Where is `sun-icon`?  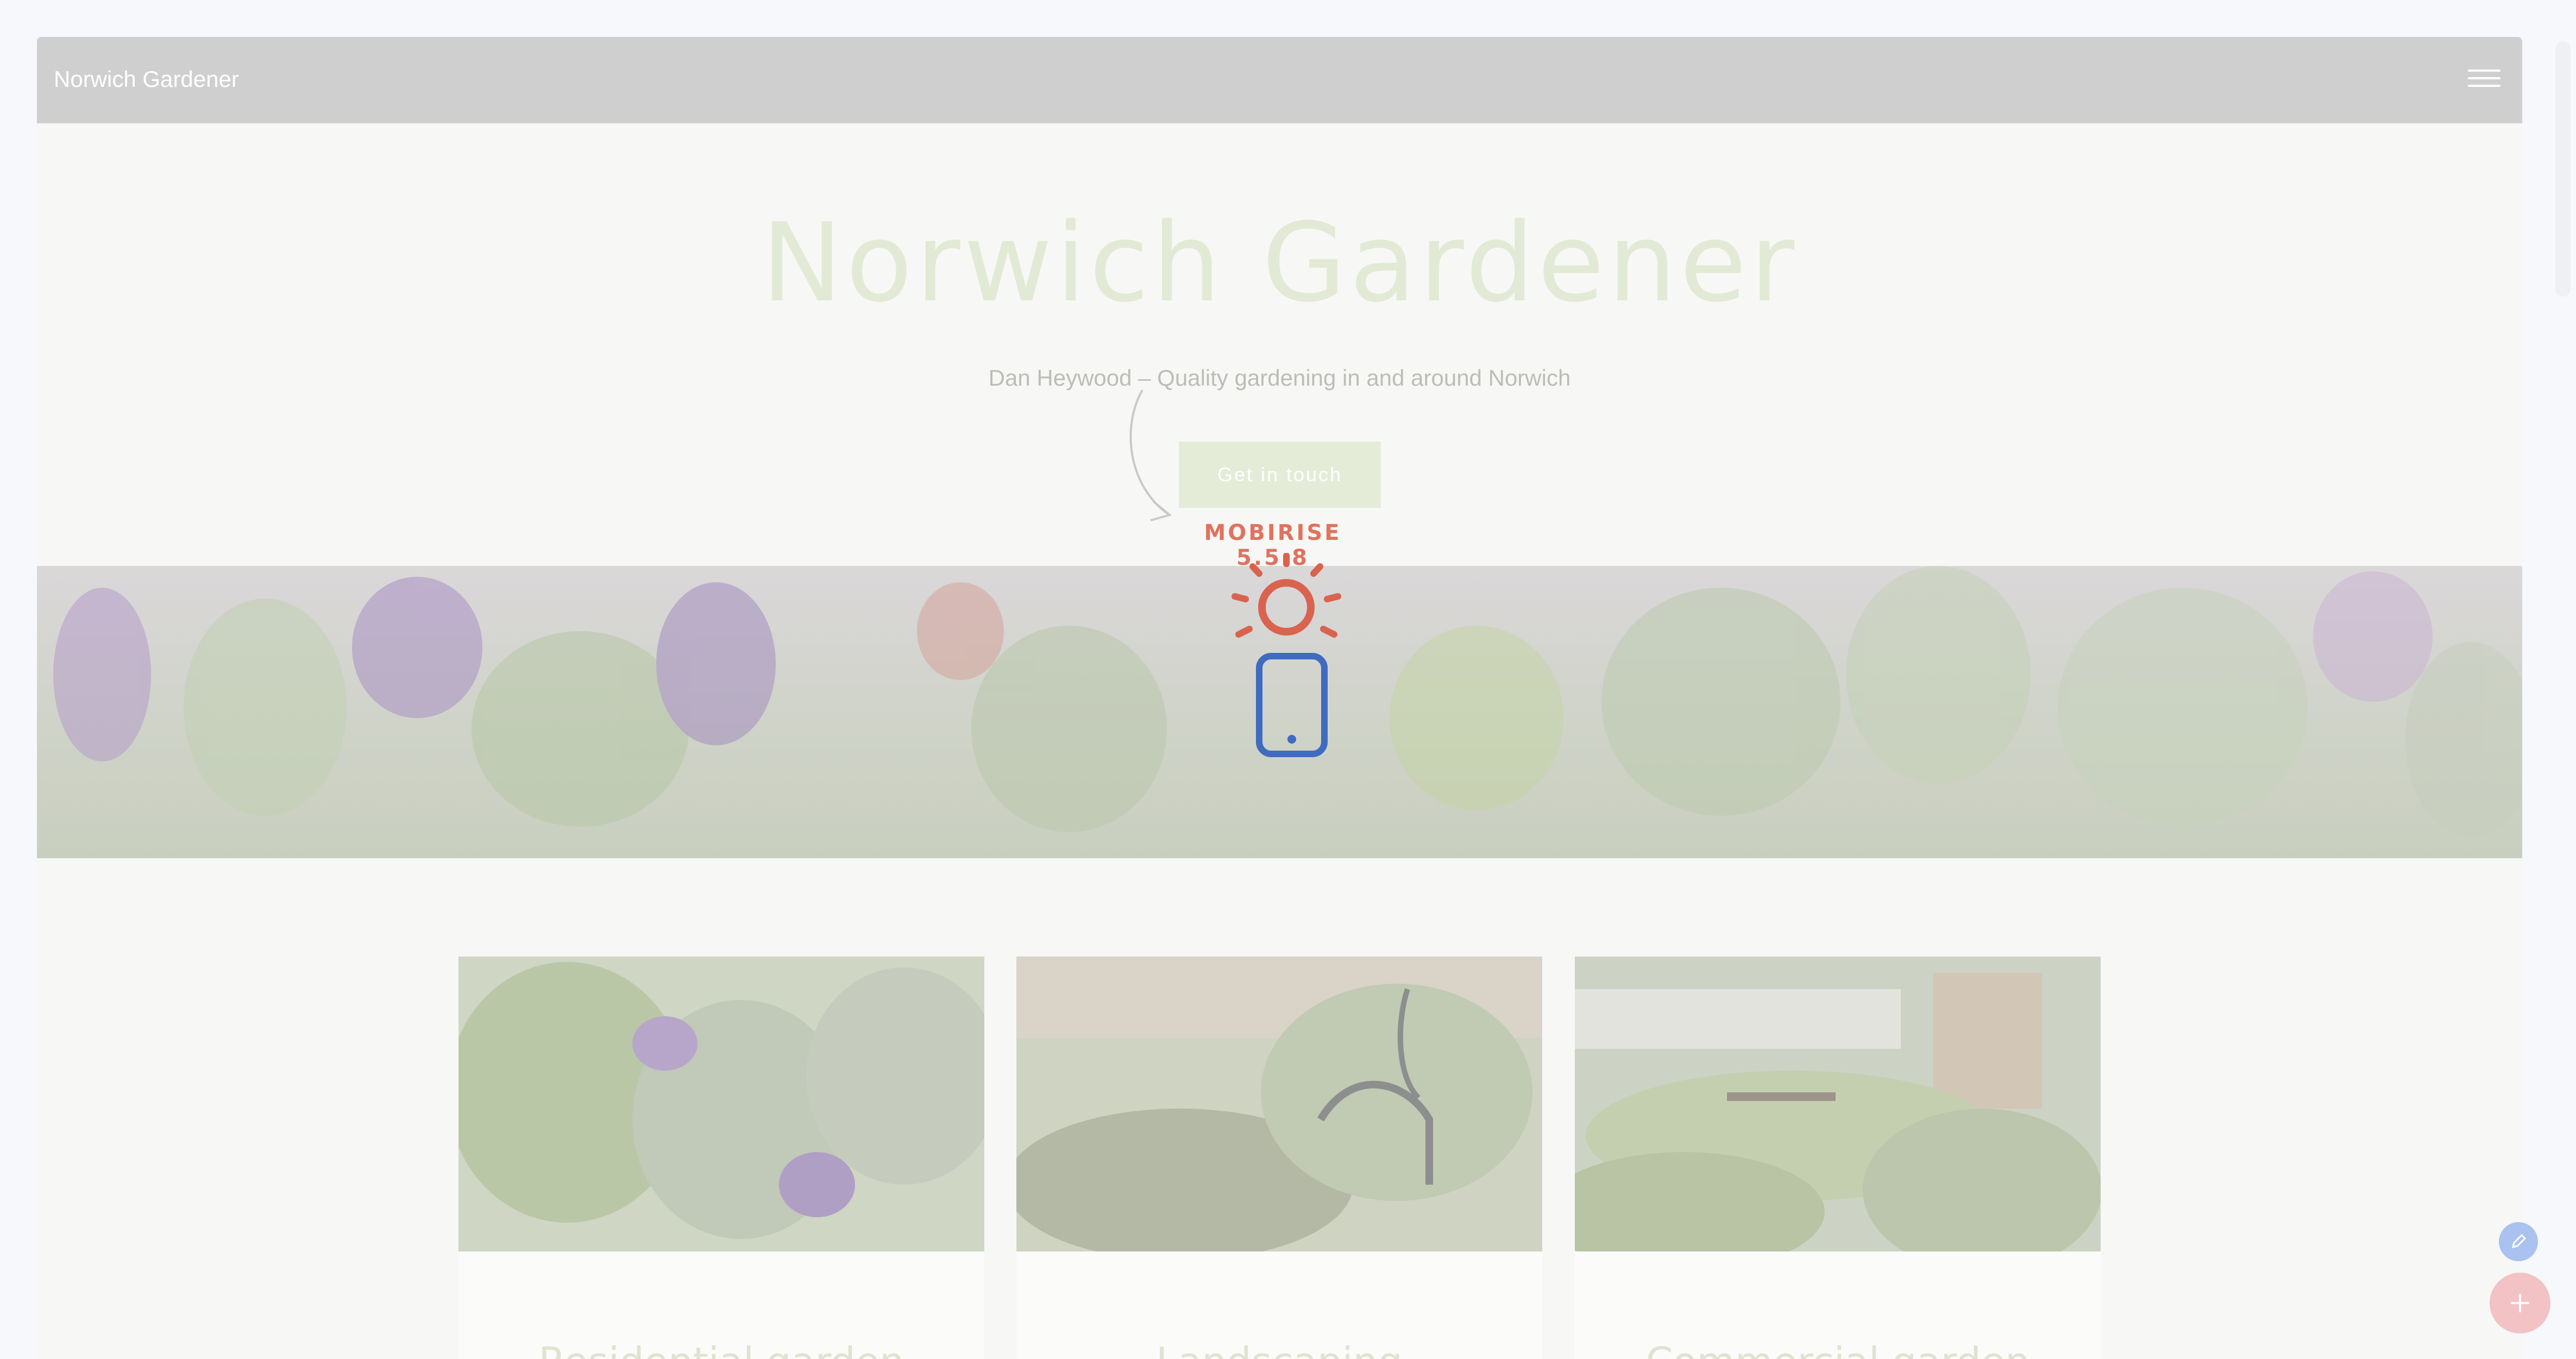
sun-icon is located at coordinates (1286, 655).